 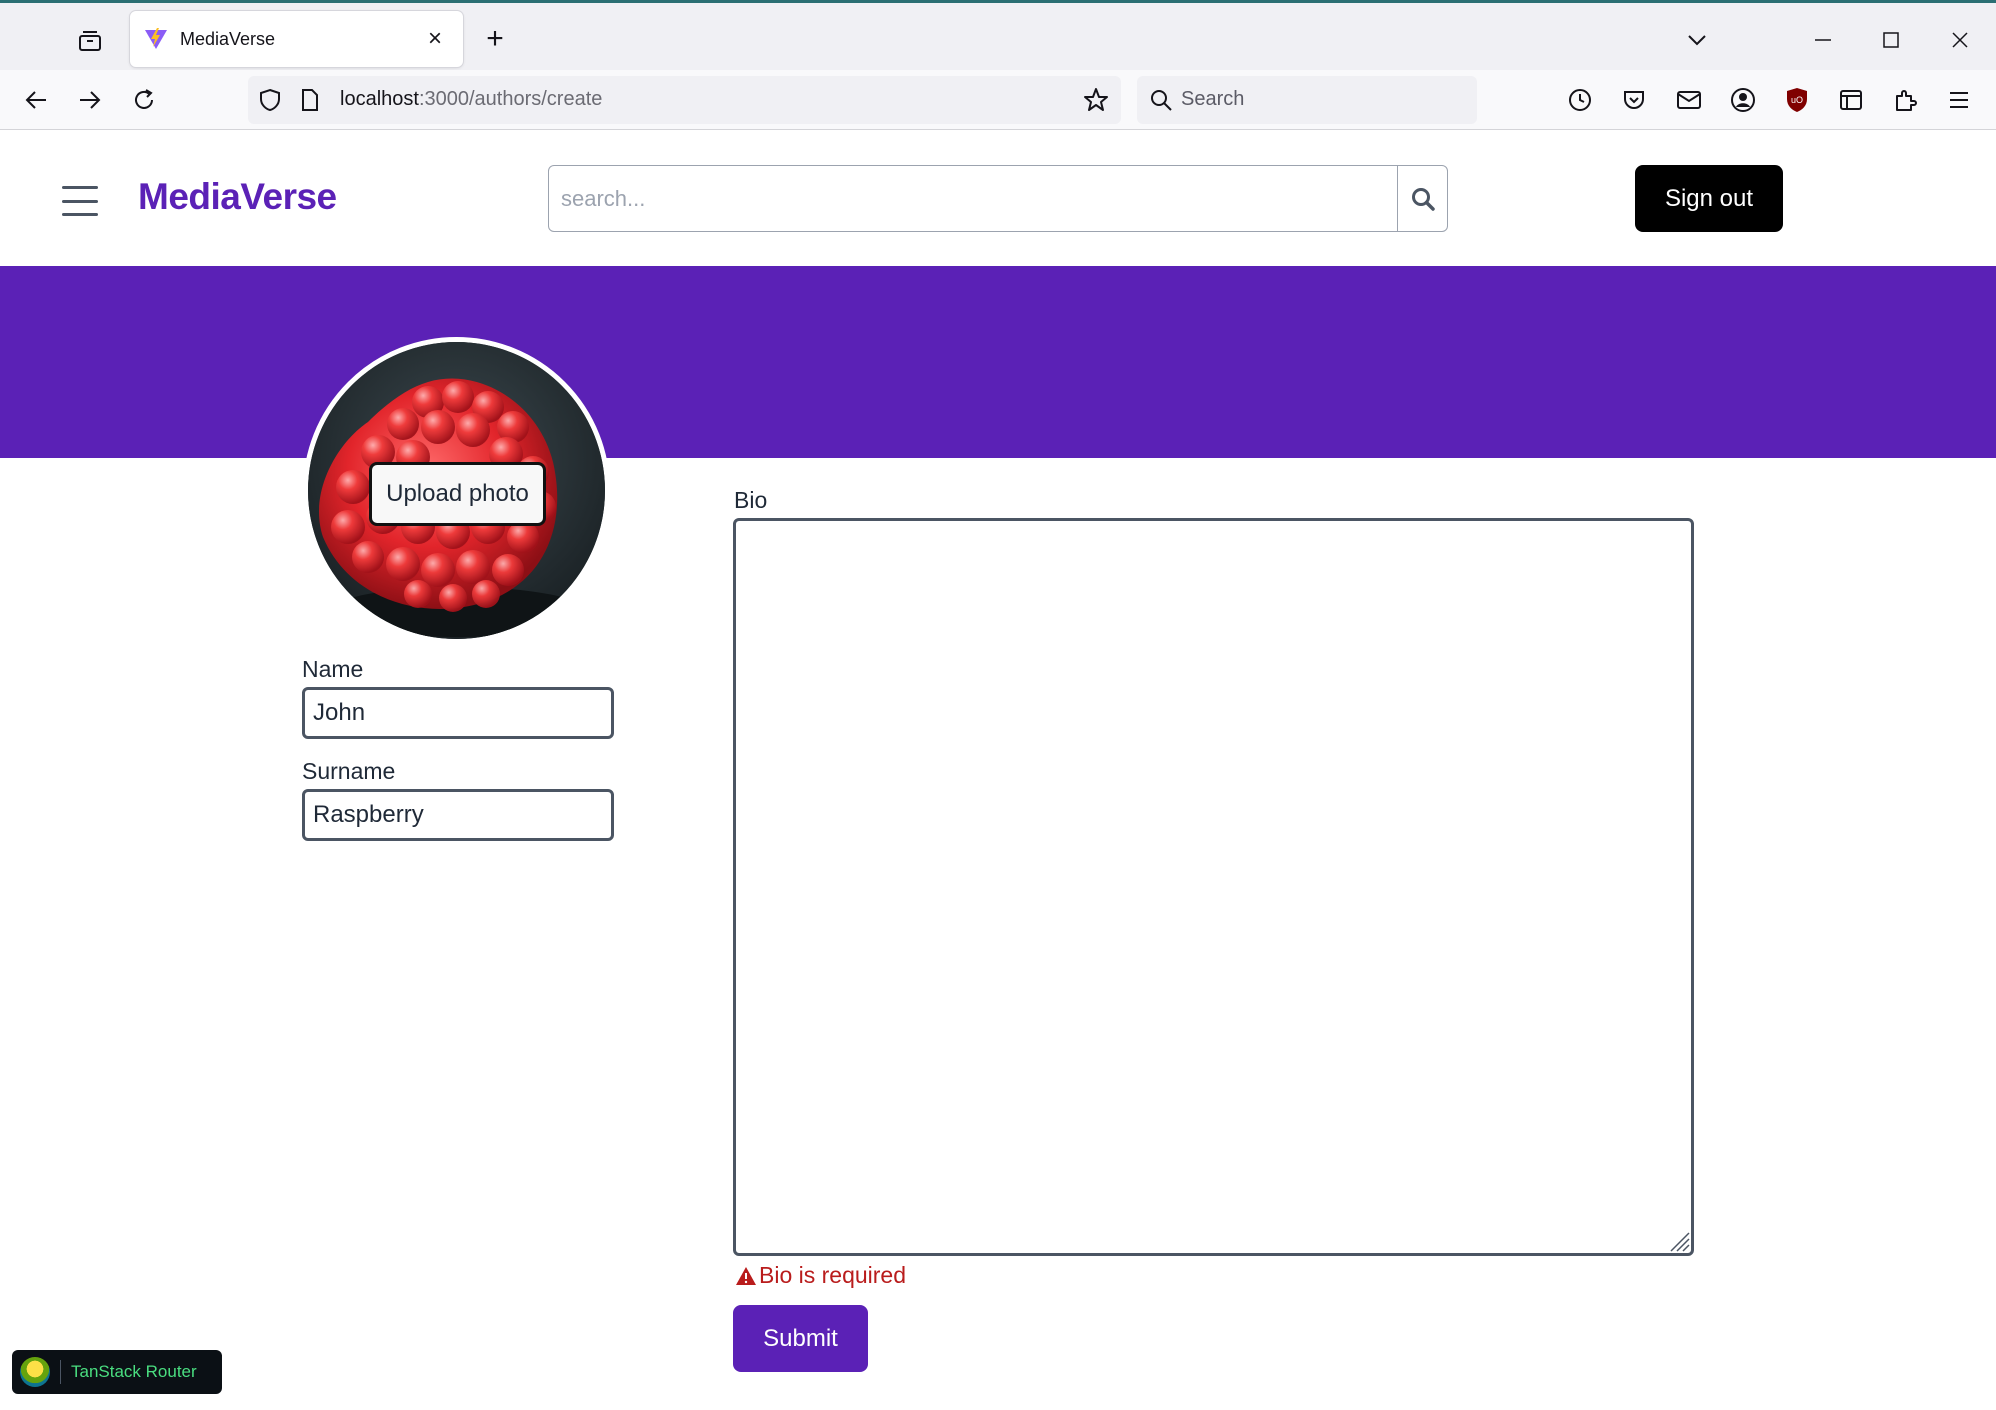 What do you see at coordinates (90, 41) in the screenshot?
I see `tab-list-icon` at bounding box center [90, 41].